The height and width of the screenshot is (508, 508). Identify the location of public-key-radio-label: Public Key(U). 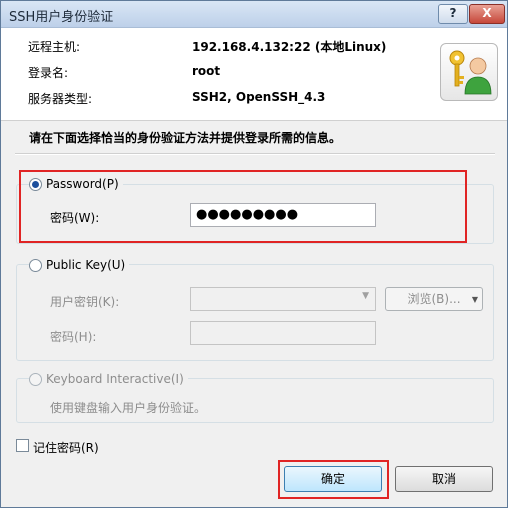
(86, 265).